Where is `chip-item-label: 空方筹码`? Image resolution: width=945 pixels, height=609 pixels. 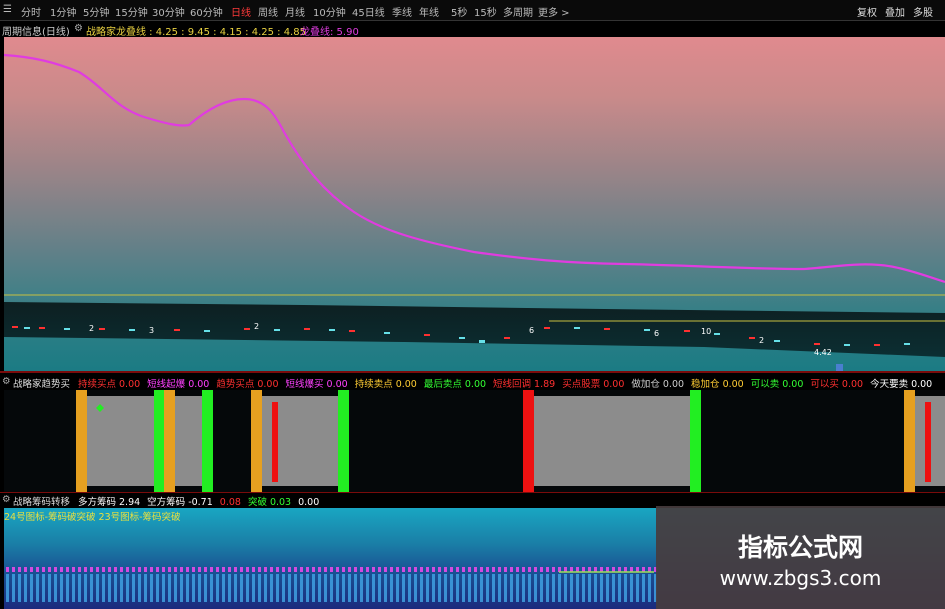
chip-item-label: 空方筹码 is located at coordinates (166, 502).